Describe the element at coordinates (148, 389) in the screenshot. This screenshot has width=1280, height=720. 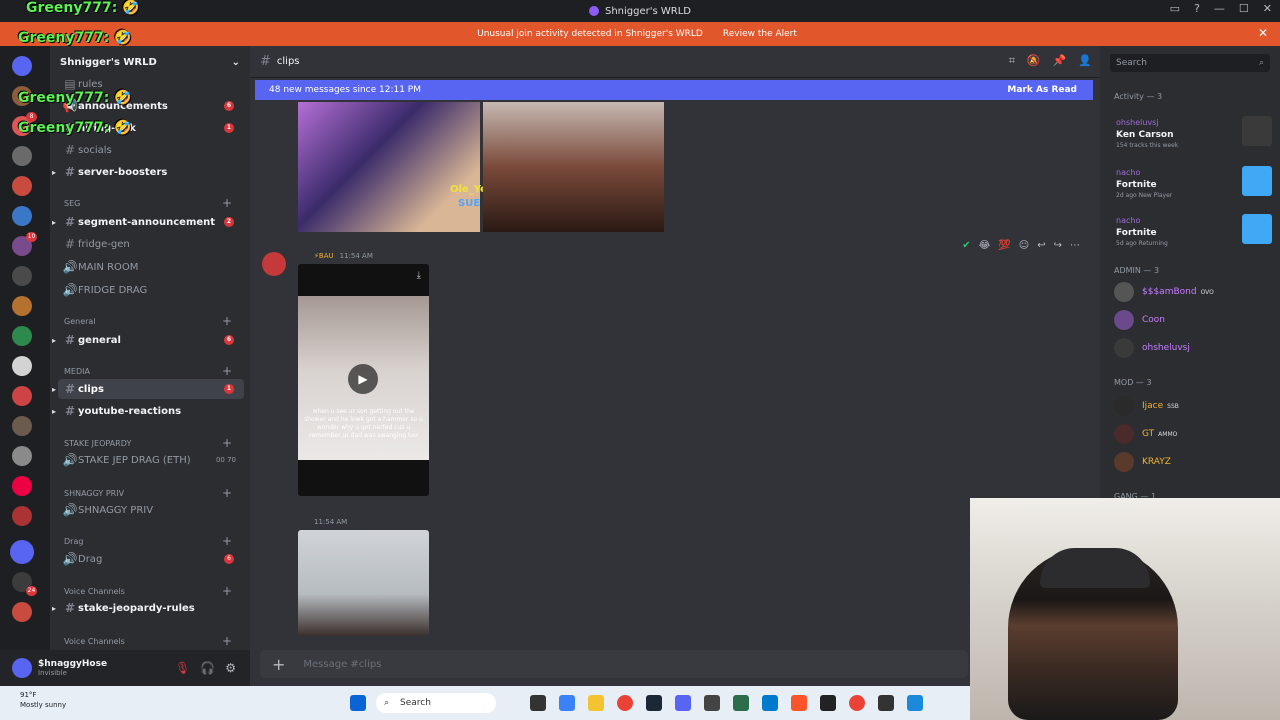
I see `channel-clips: ▸ # clips 1` at that location.